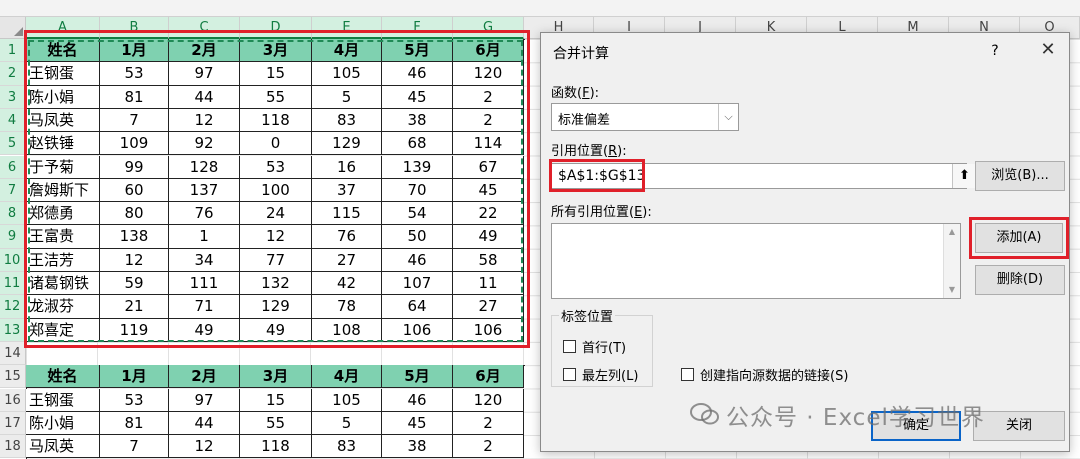 The image size is (1080, 459). Describe the element at coordinates (204, 167) in the screenshot. I see `table-cell: 128` at that location.